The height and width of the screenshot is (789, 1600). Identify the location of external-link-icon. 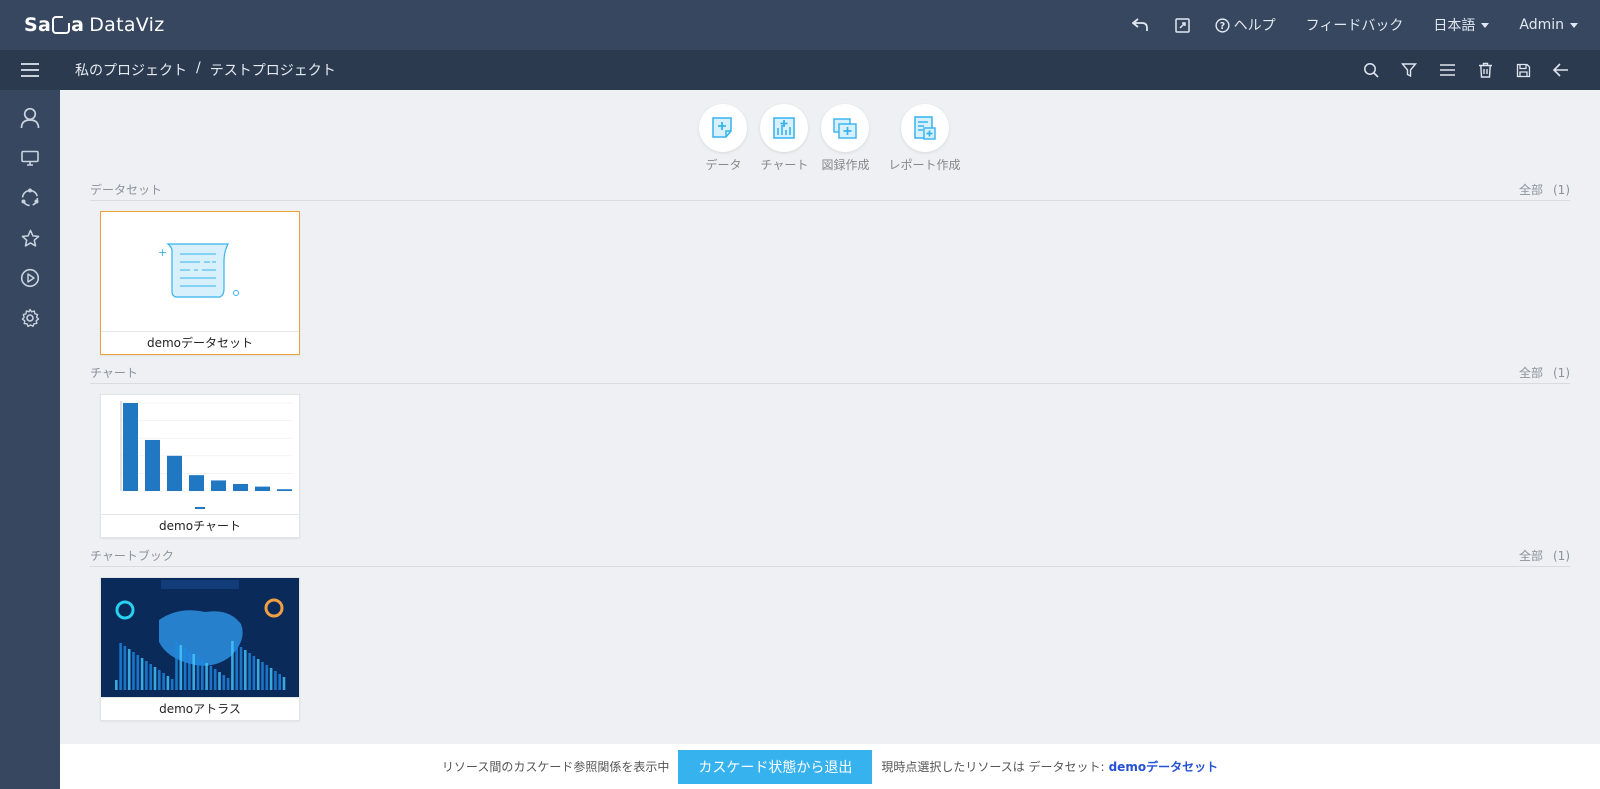
(1183, 25).